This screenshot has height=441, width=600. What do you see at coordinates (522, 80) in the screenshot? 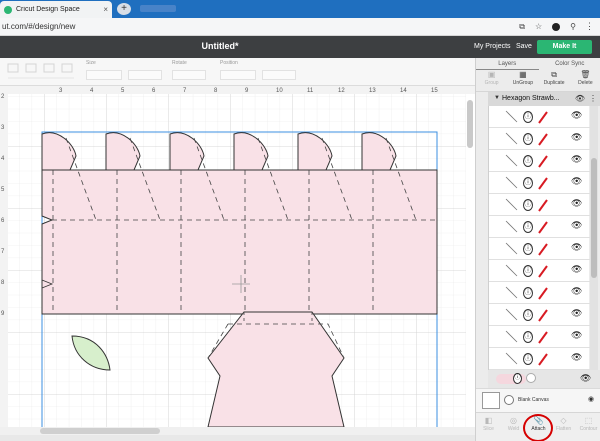
I see `ungroup-button: ▦ UnGroup` at bounding box center [522, 80].